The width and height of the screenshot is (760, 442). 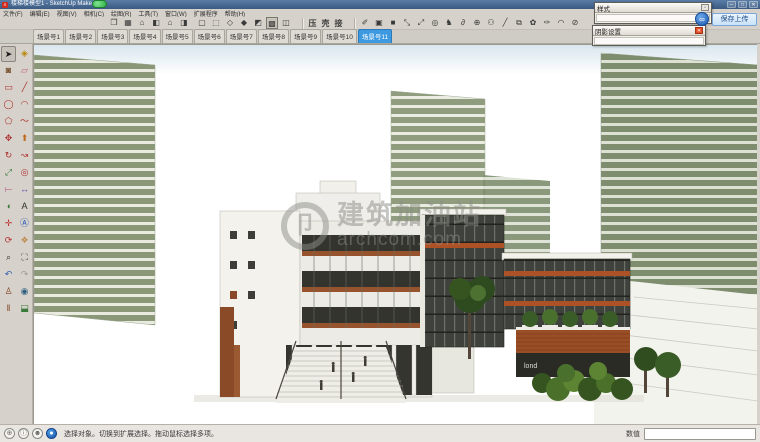 What do you see at coordinates (272, 23) in the screenshot?
I see `shaded-textures-style-icon: ▩` at bounding box center [272, 23].